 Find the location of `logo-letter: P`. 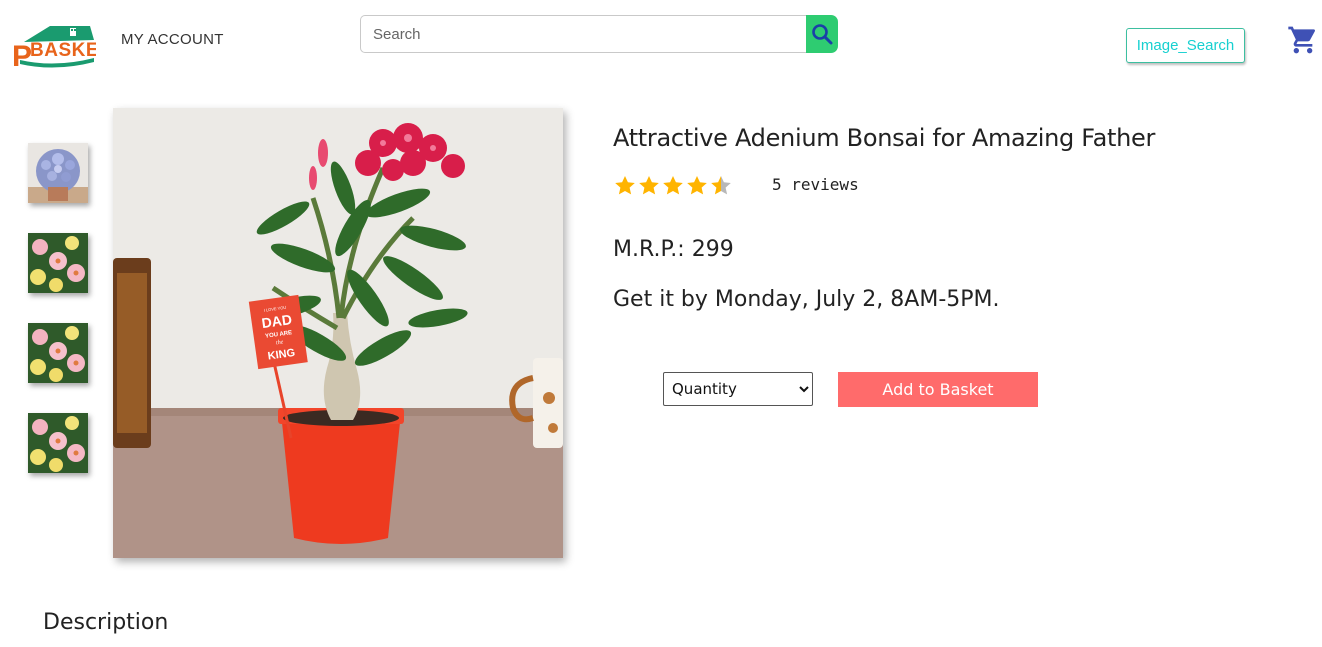

logo-letter: P is located at coordinates (22, 55).